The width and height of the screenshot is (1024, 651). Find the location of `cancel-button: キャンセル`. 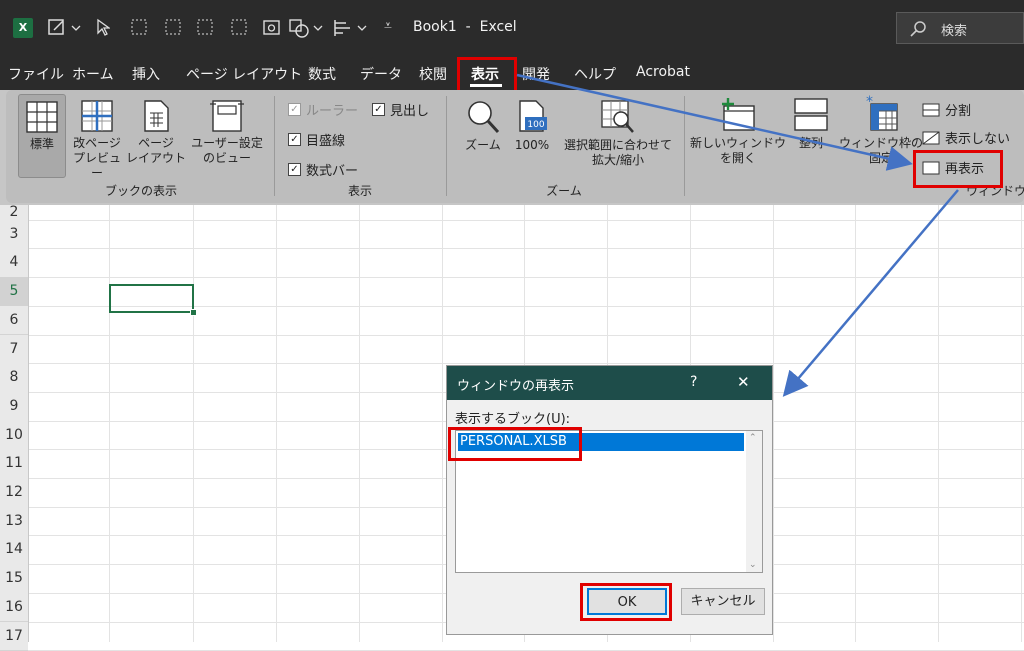

cancel-button: キャンセル is located at coordinates (723, 601).